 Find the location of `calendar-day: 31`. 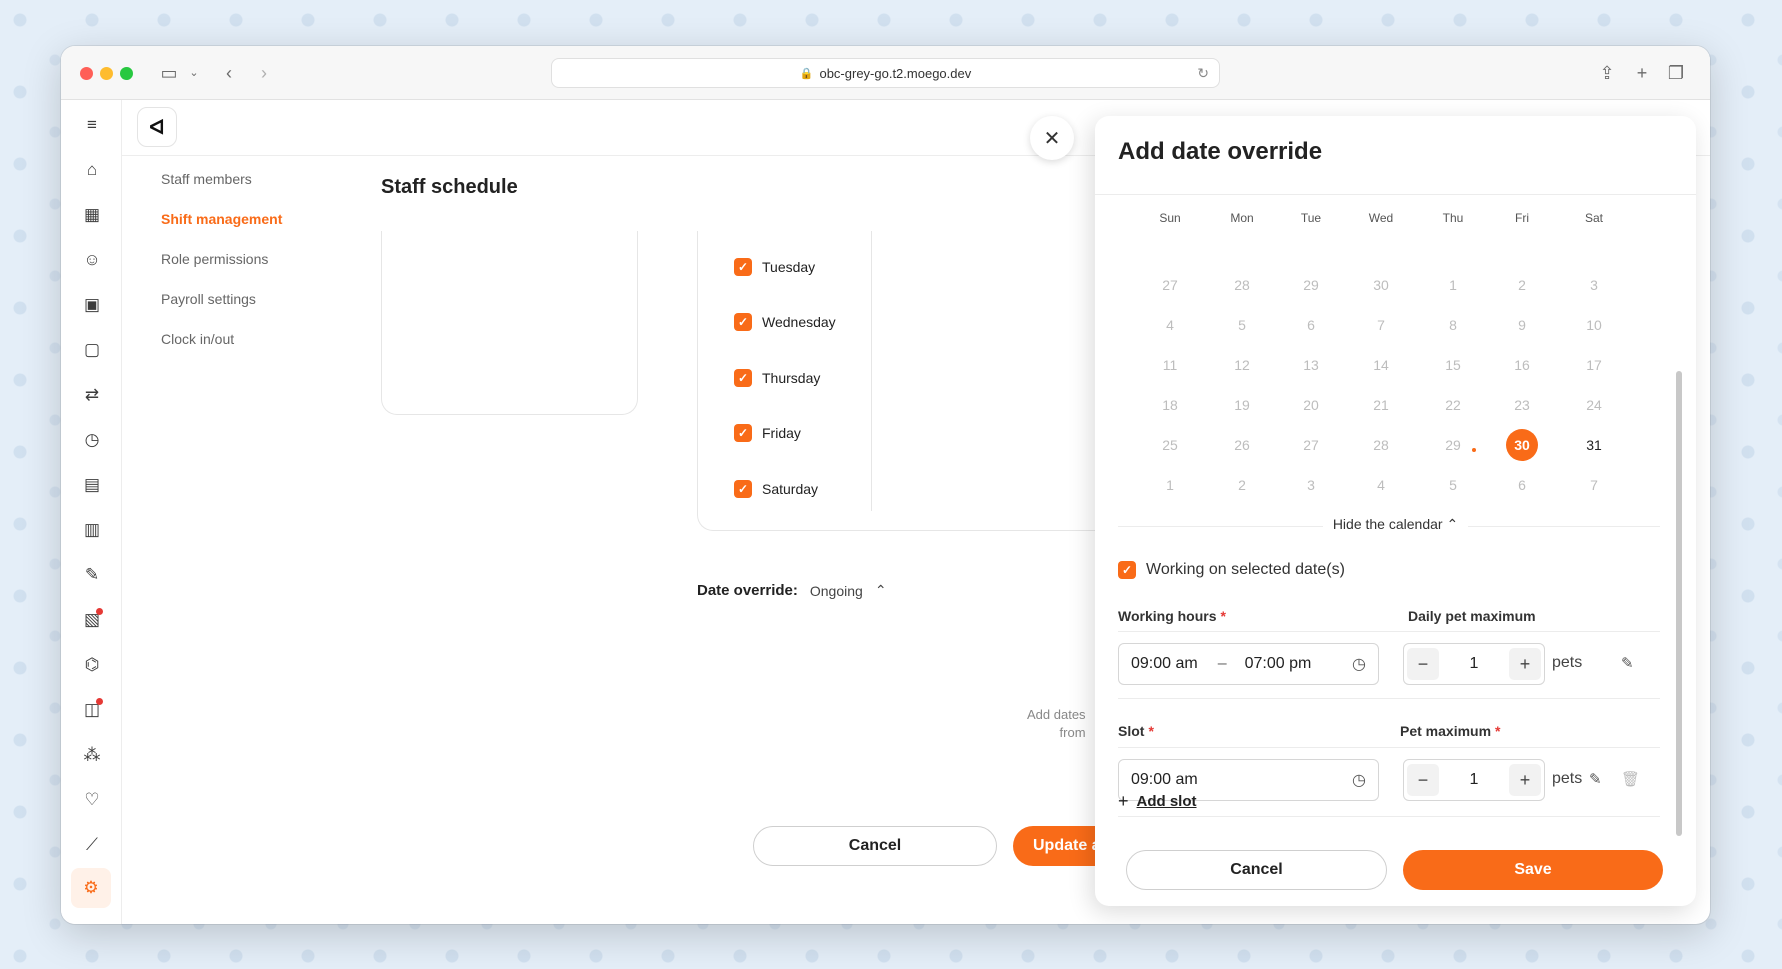

calendar-day: 31 is located at coordinates (1594, 445).